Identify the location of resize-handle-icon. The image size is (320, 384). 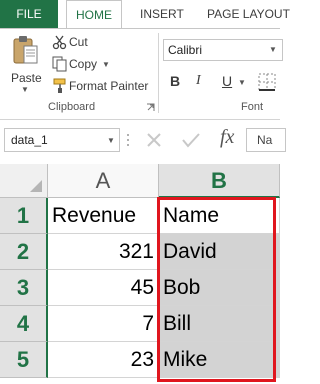
(128, 140).